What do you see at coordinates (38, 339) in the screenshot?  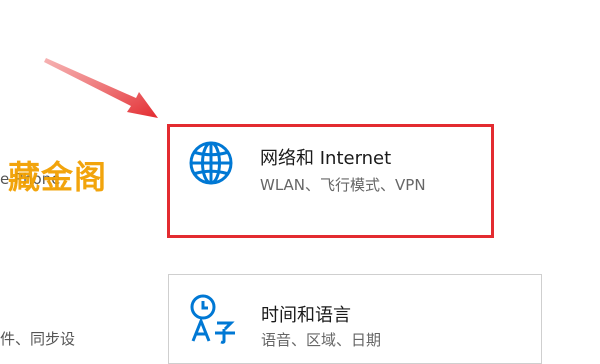 I see `partial-setting-text-bottom: 件、同步设` at bounding box center [38, 339].